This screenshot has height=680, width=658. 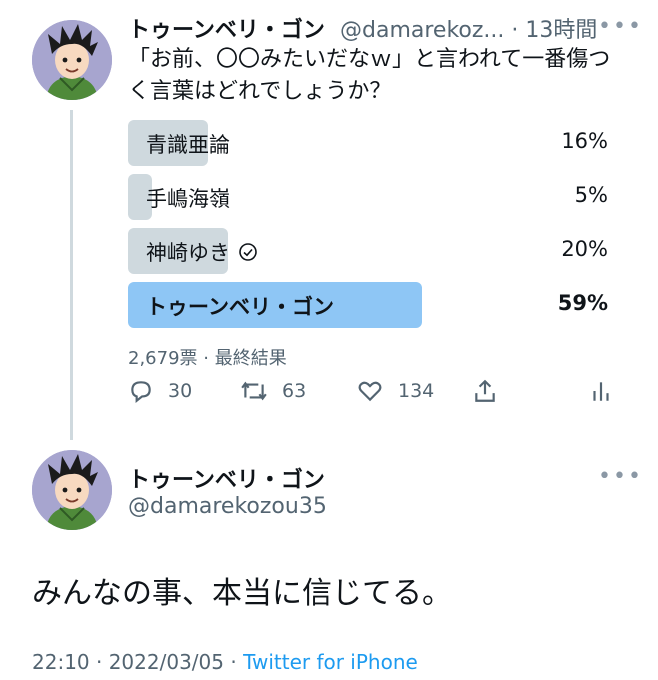 I want to click on retweet-icon, so click(x=254, y=391).